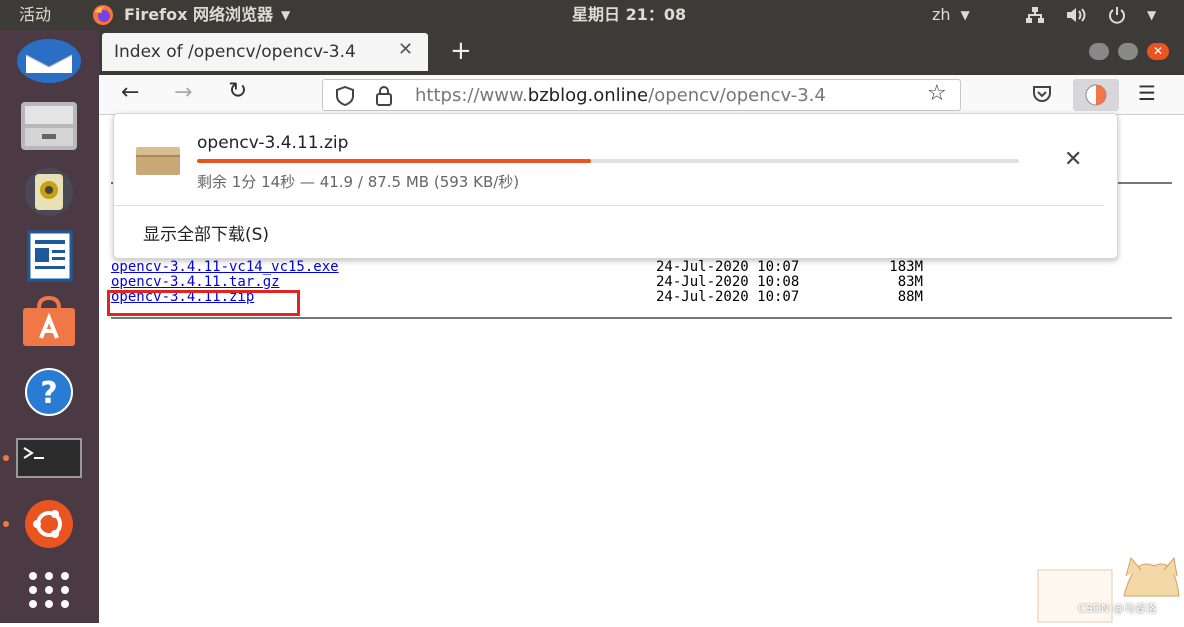  I want to click on ubuntu-top-bar: 活动 Firefox 网络浏览器 ▼ 星期日 21：08 zh ▼ ▼, so click(592, 15).